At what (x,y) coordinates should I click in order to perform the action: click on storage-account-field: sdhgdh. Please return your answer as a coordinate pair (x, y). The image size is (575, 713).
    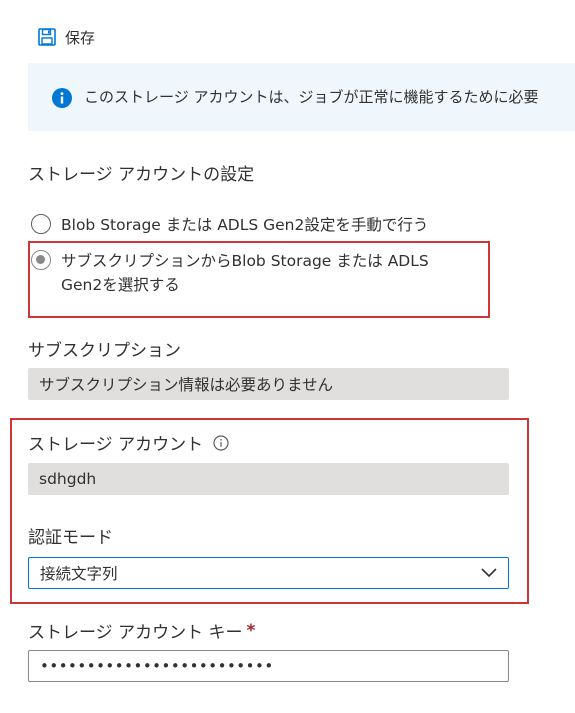
    Looking at the image, I should click on (268, 479).